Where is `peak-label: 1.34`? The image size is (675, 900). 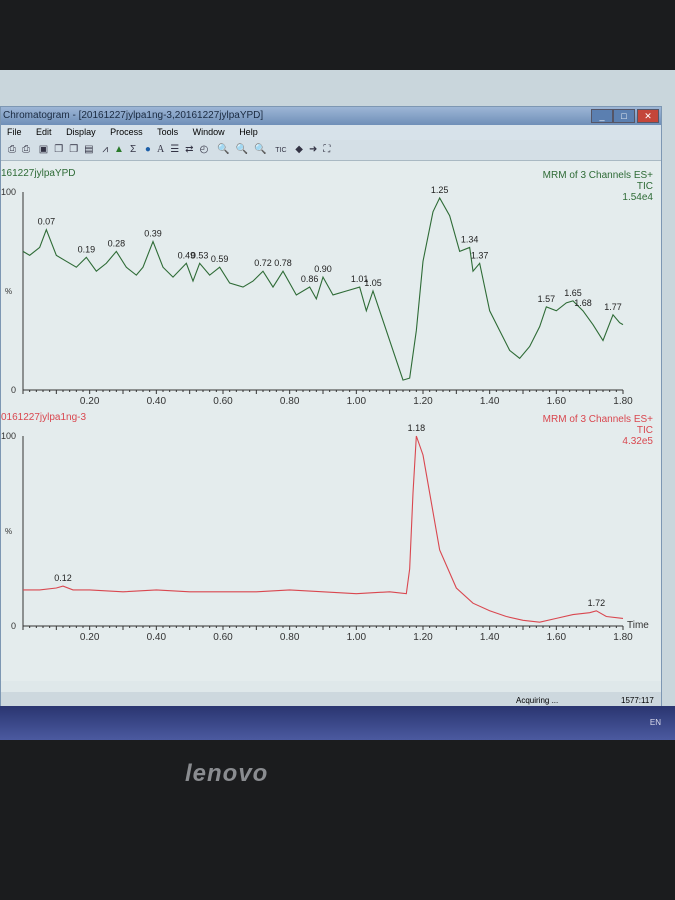
peak-label: 1.34 is located at coordinates (470, 239).